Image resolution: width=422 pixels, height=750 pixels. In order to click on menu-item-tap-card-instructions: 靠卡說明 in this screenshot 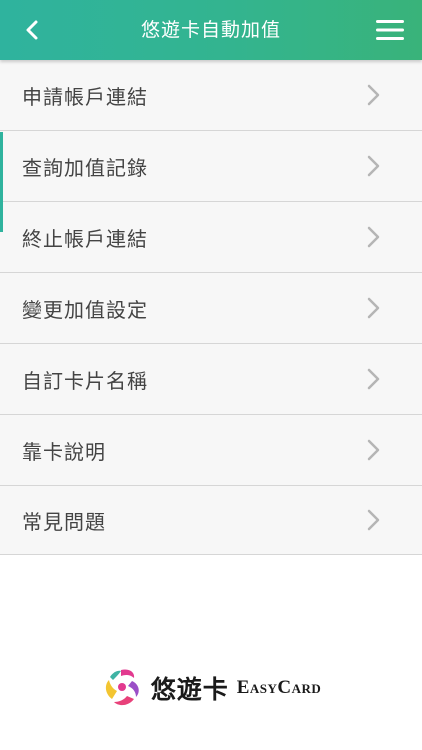, I will do `click(211, 450)`.